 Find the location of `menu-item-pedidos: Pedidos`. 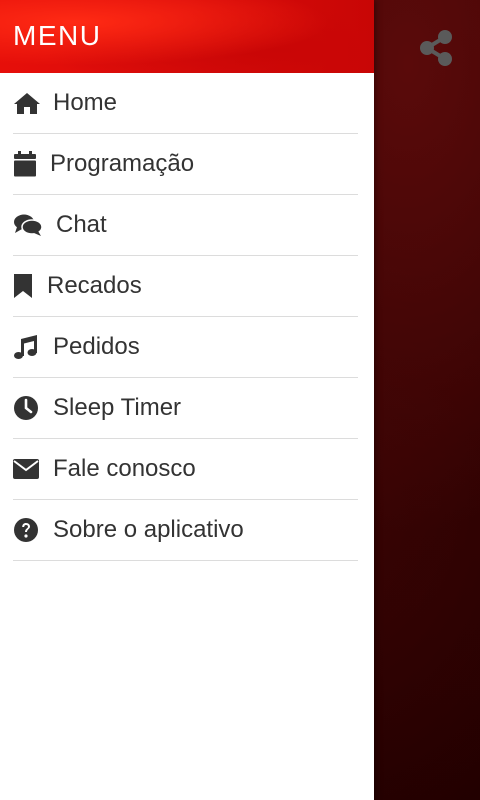

menu-item-pedidos: Pedidos is located at coordinates (185, 347).